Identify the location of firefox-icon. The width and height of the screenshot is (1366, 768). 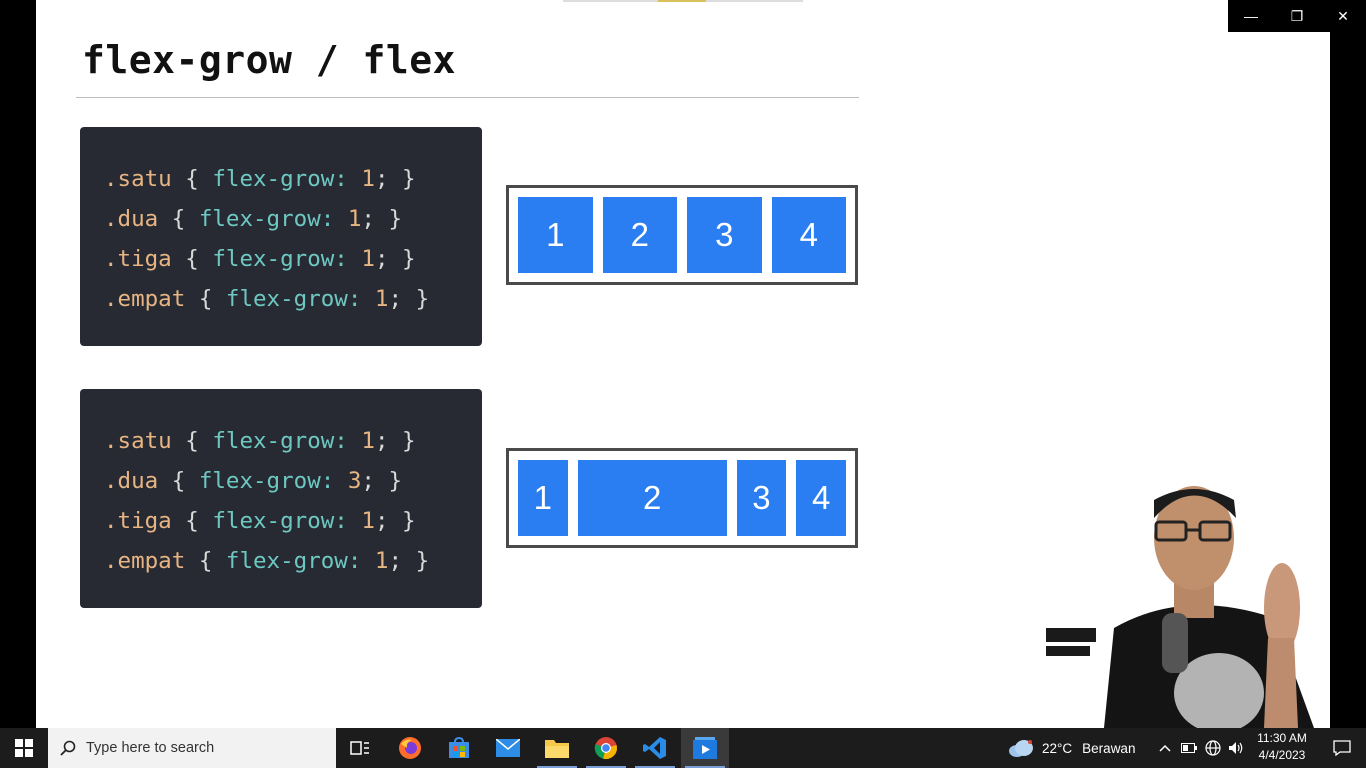
(410, 748).